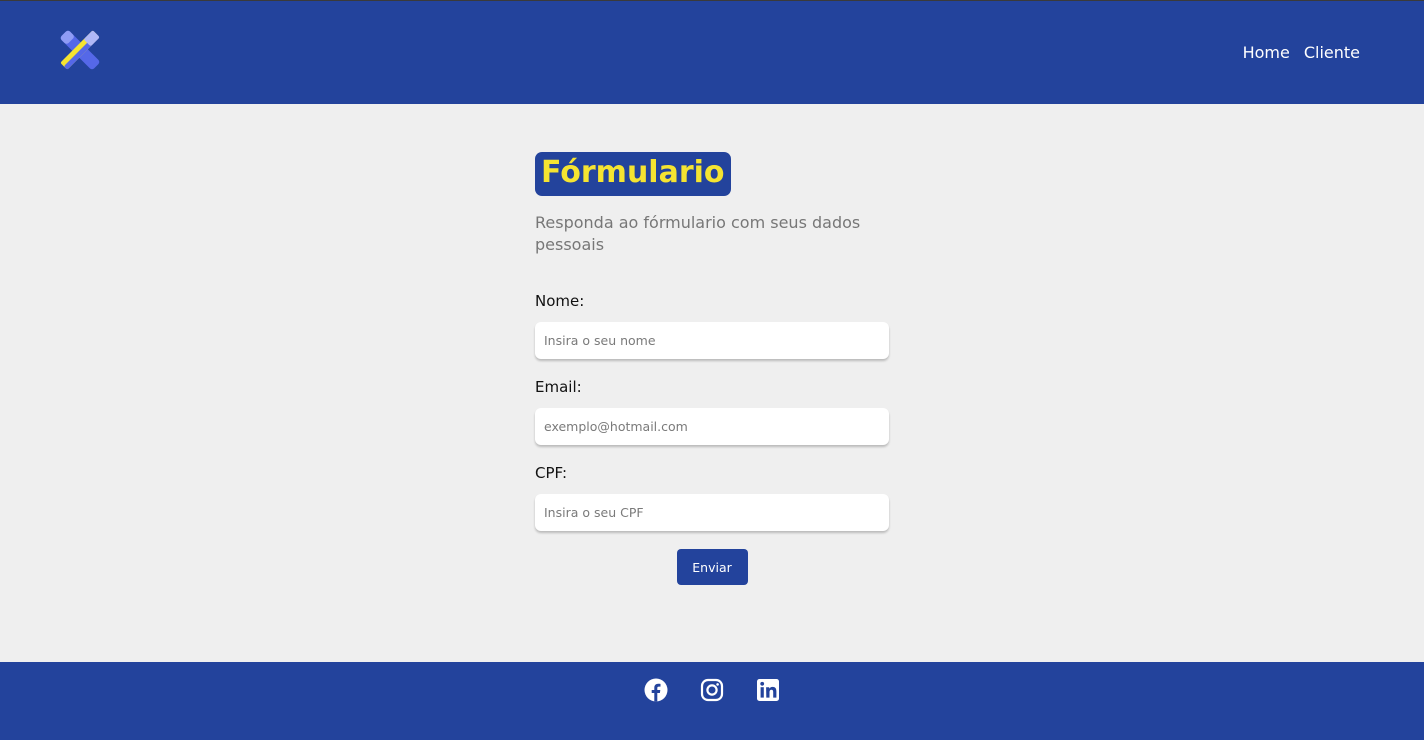 The width and height of the screenshot is (1424, 740). Describe the element at coordinates (1266, 52) in the screenshot. I see `nav-link-home: Home` at that location.